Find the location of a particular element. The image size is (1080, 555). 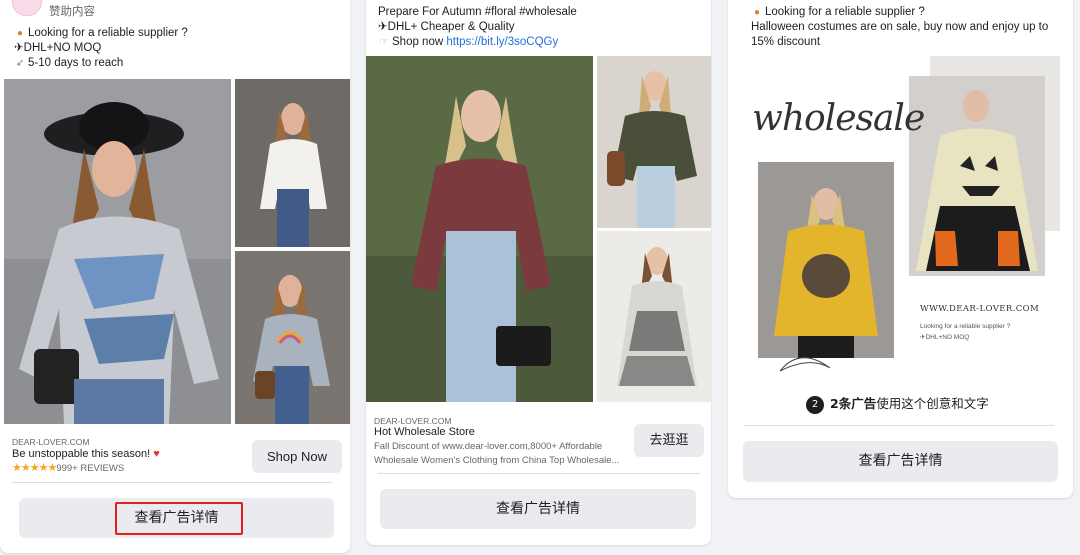

ad-text-line-3: 15% discount is located at coordinates (786, 42).